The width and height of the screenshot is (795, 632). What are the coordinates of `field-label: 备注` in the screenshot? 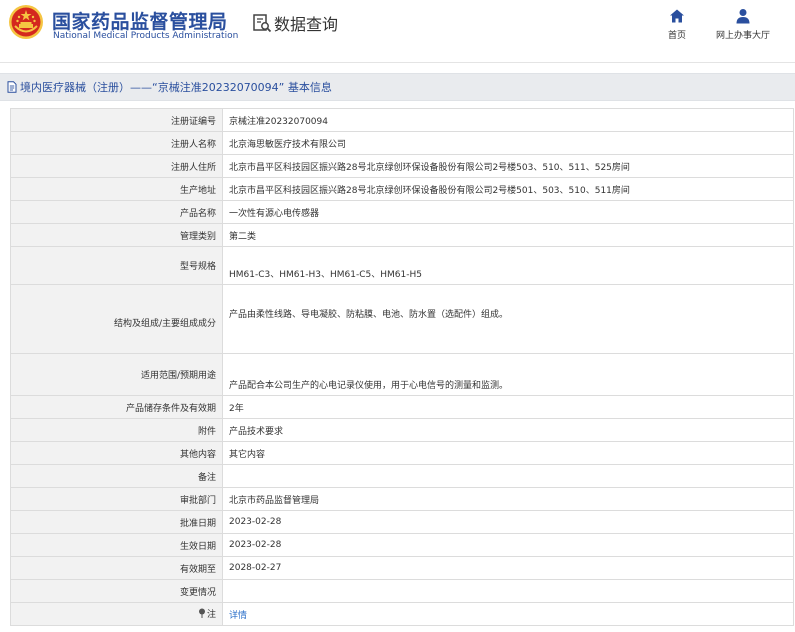 It's located at (116, 476).